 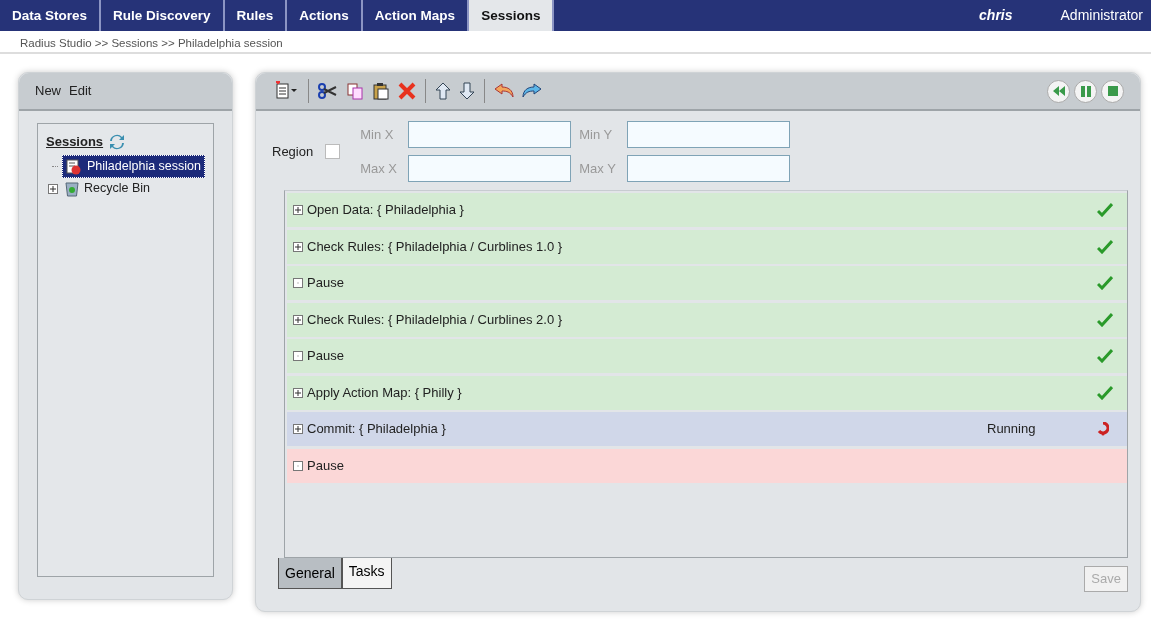 I want to click on task-row: Check Rules: { Philadelphia / Curblines 2.0 }, so click(x=707, y=319).